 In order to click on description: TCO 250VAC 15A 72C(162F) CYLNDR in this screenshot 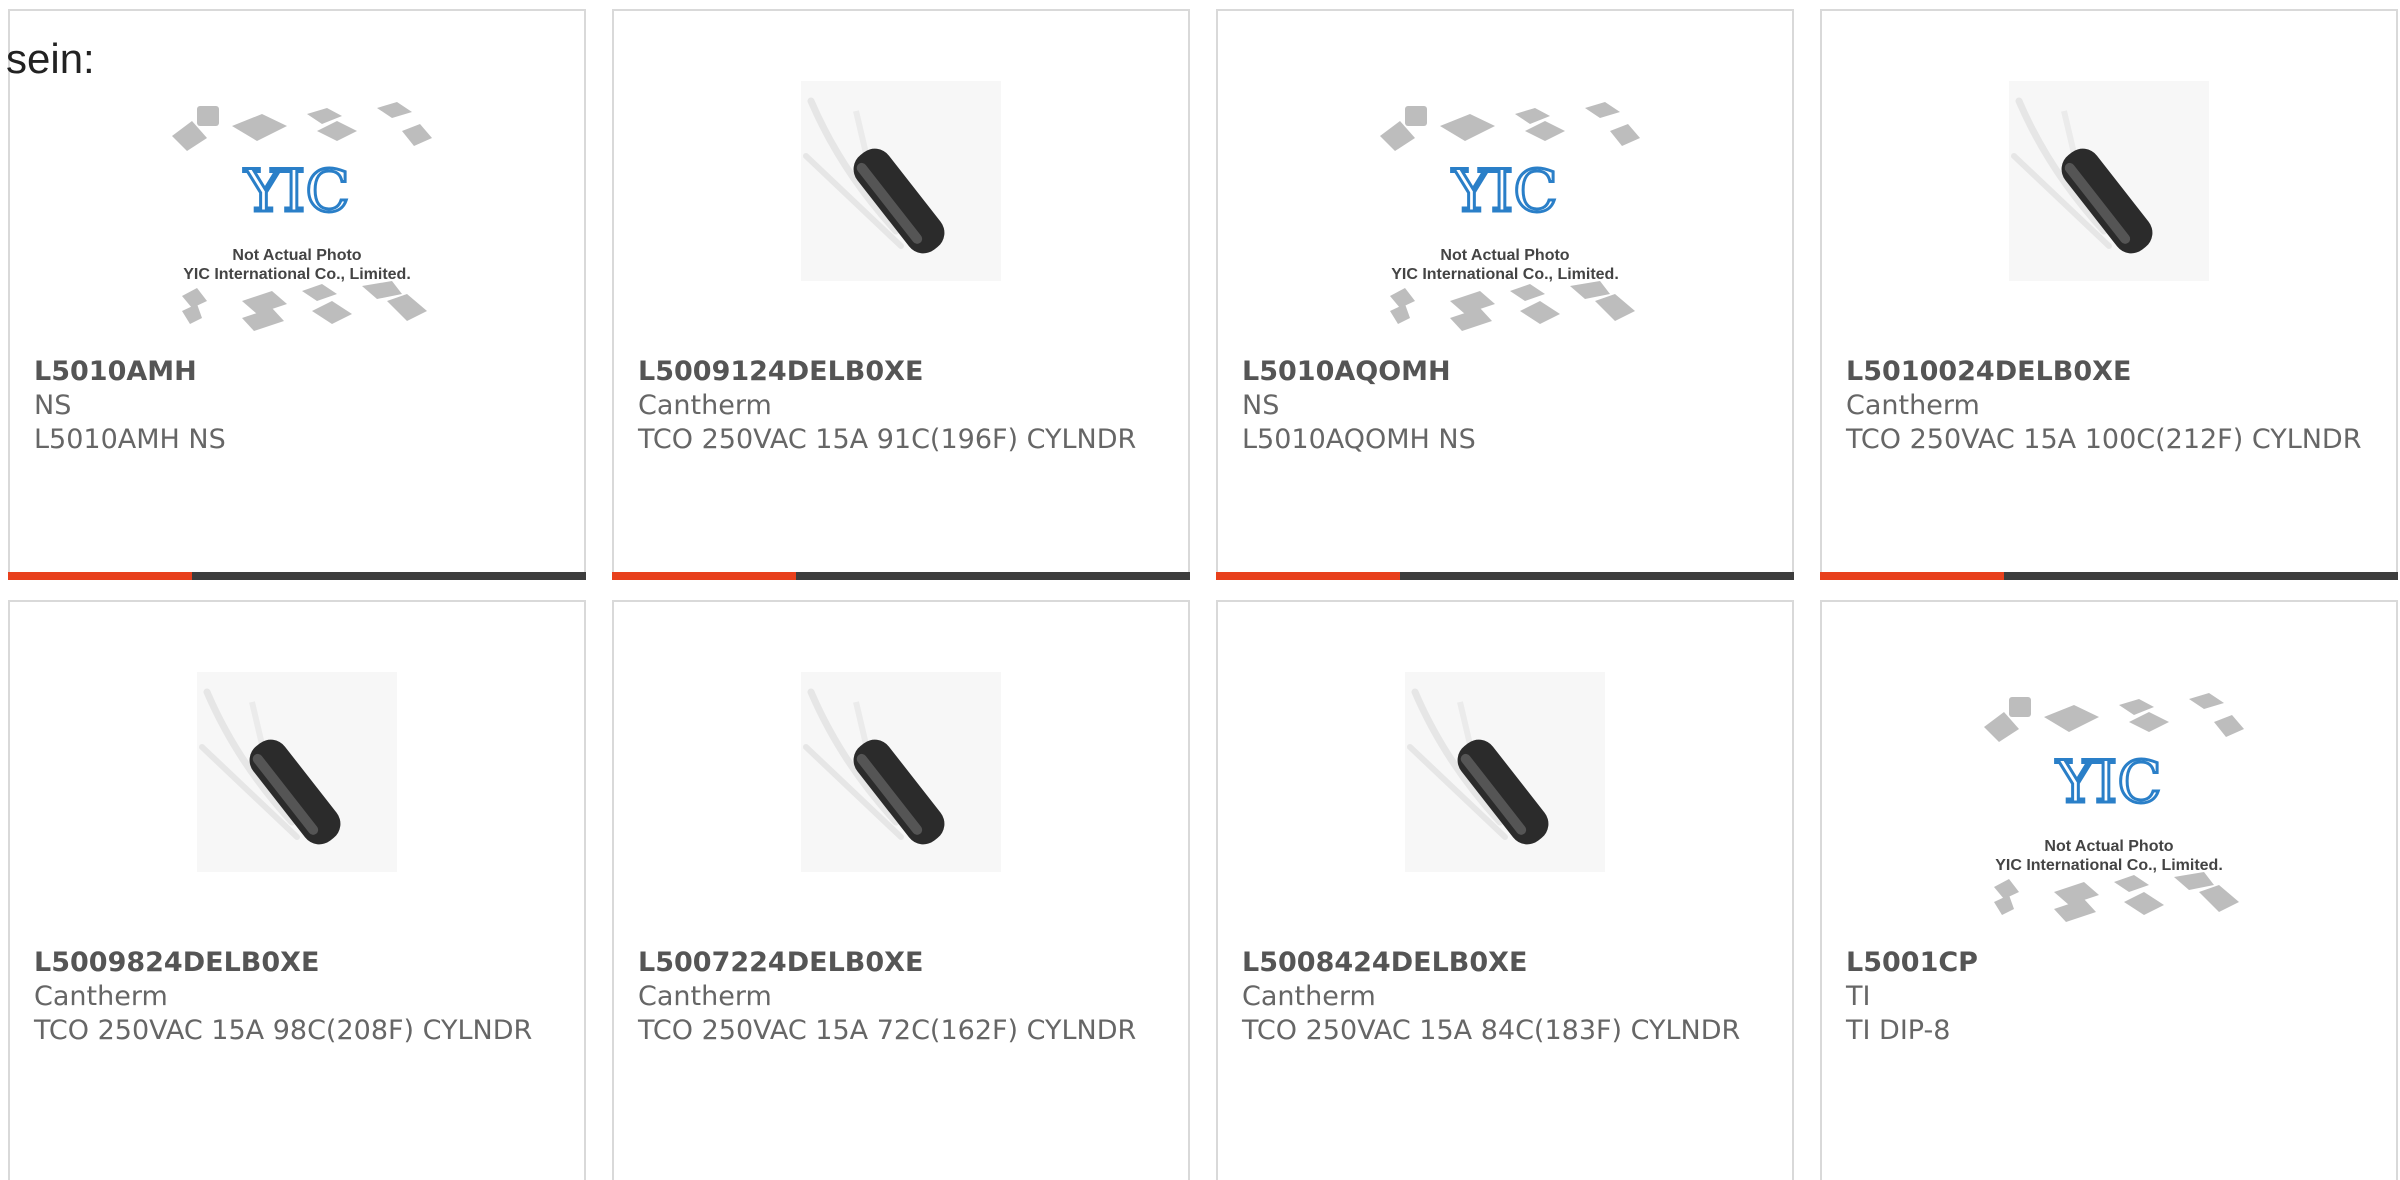, I will do `click(887, 1030)`.